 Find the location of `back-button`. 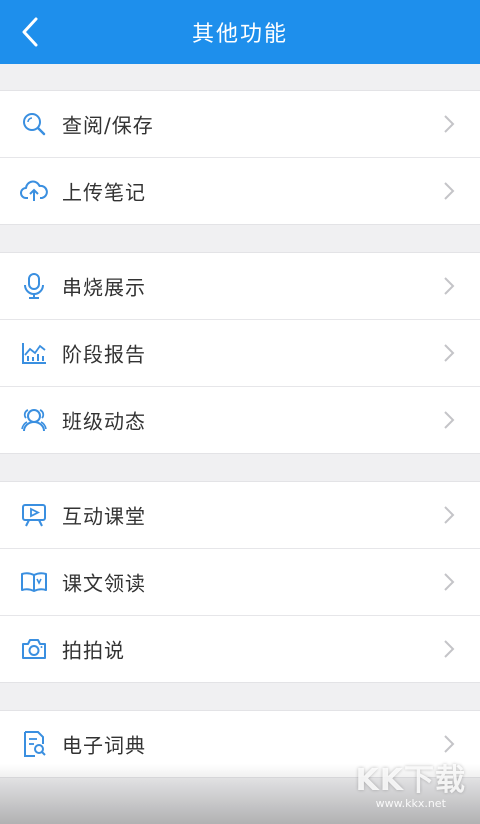

back-button is located at coordinates (40, 32).